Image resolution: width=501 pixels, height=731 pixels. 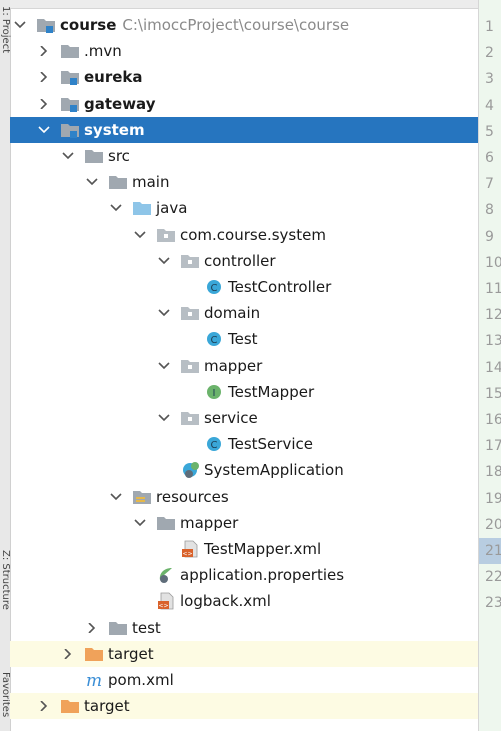 What do you see at coordinates (244, 4) in the screenshot?
I see `tool-window-header` at bounding box center [244, 4].